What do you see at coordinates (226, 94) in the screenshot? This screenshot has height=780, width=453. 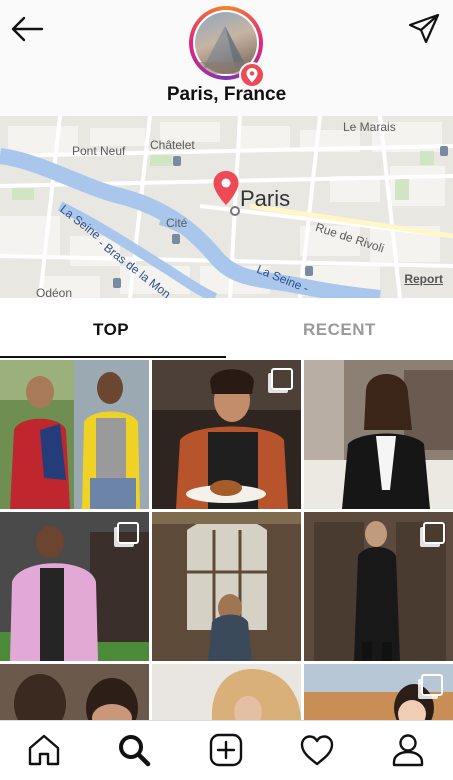 I see `location-title: Paris, France` at bounding box center [226, 94].